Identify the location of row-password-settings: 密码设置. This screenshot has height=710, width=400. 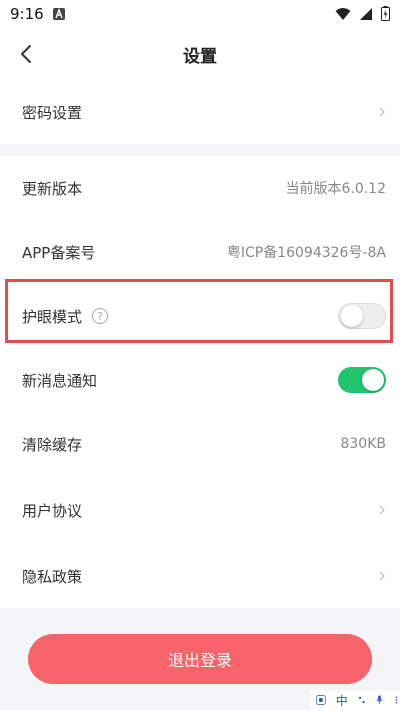
(200, 112).